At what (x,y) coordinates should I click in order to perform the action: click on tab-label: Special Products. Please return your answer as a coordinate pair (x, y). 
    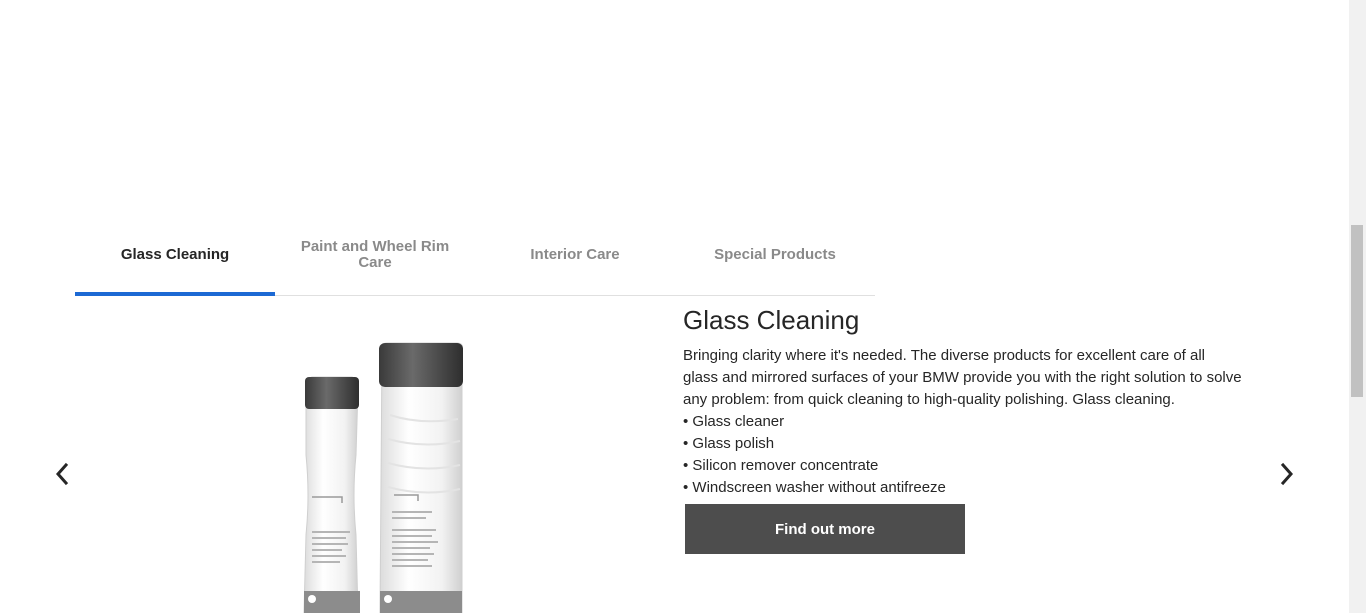
    Looking at the image, I should click on (775, 254).